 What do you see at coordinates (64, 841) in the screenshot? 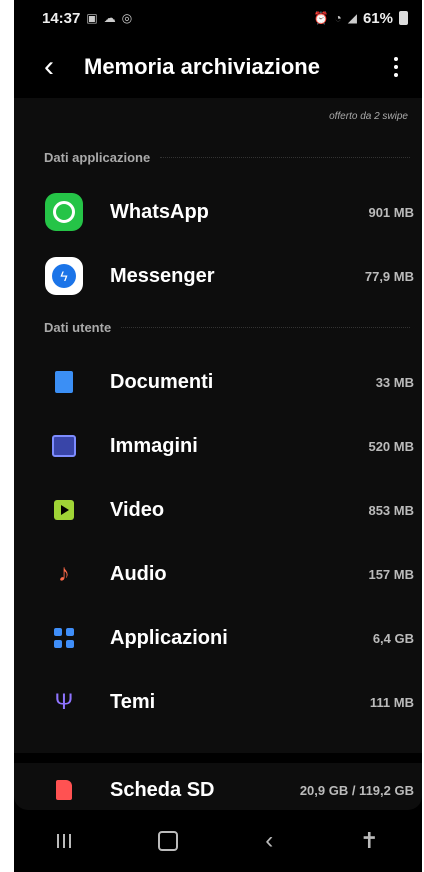
I see `recent-apps-icon` at bounding box center [64, 841].